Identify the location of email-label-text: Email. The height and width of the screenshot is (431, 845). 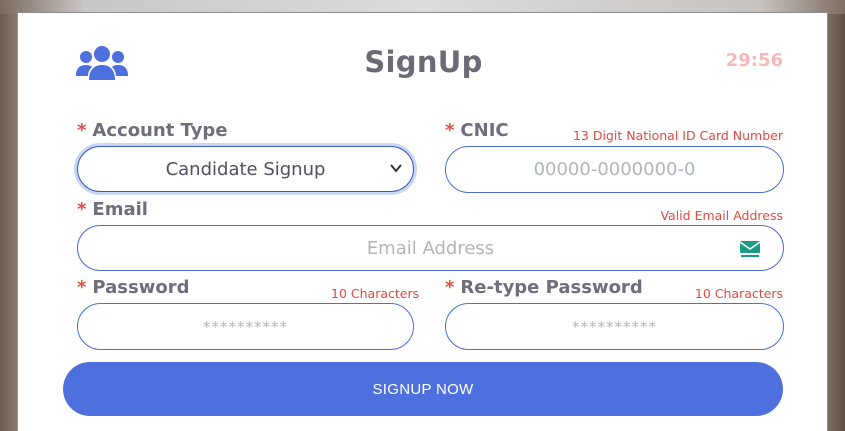
(120, 209).